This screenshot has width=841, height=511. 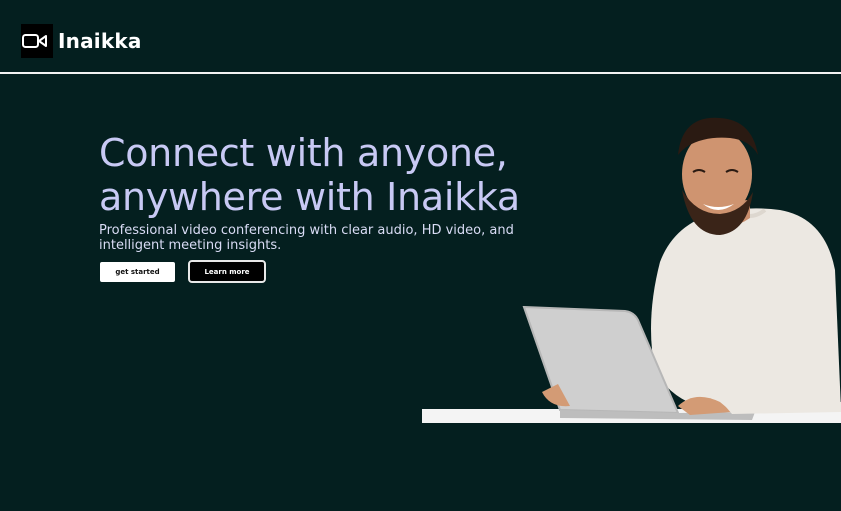 I want to click on video-camera-icon, so click(x=37, y=41).